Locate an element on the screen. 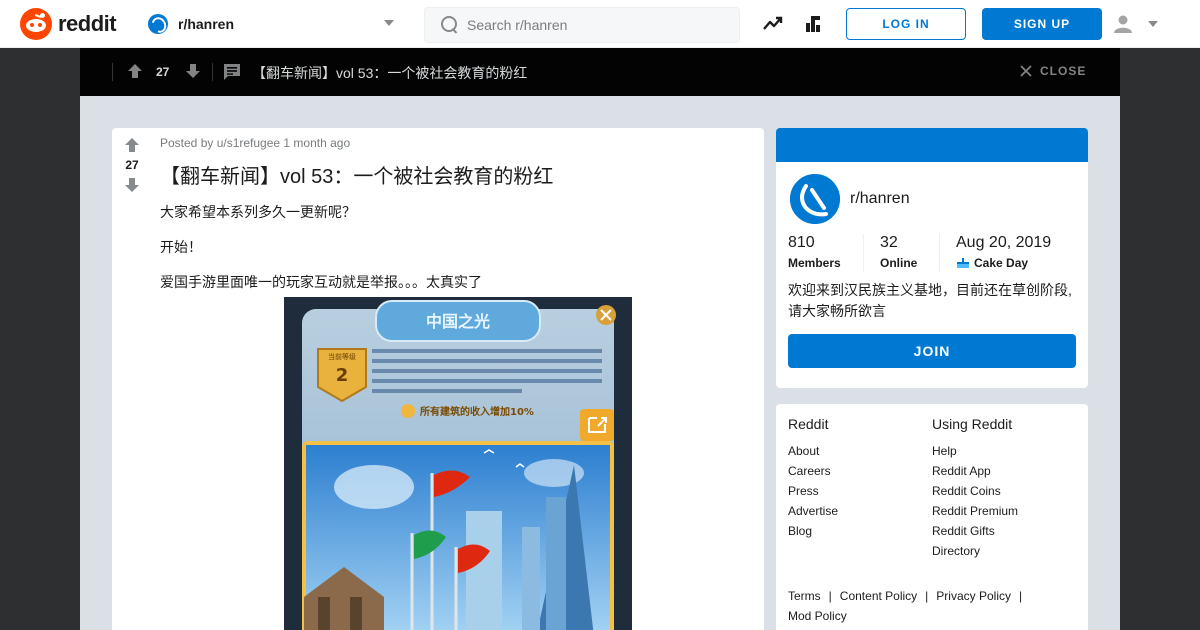 The height and width of the screenshot is (630, 1200). footer-column-title: Reddit is located at coordinates (808, 424).